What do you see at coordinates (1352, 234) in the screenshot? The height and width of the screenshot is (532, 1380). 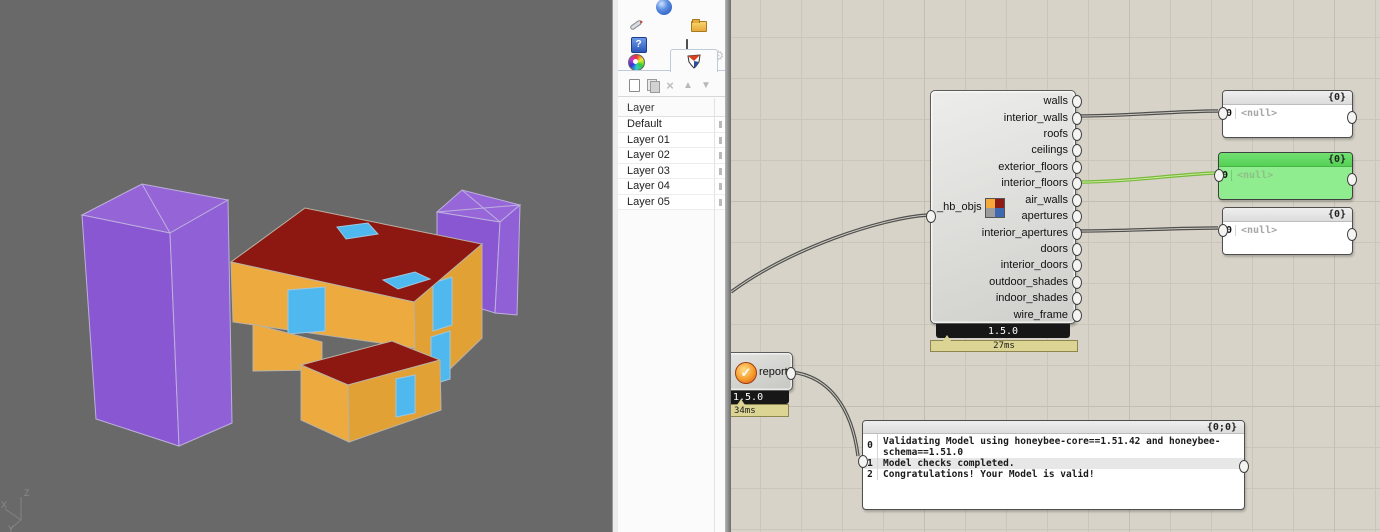 I see `panel-3-output-nub` at bounding box center [1352, 234].